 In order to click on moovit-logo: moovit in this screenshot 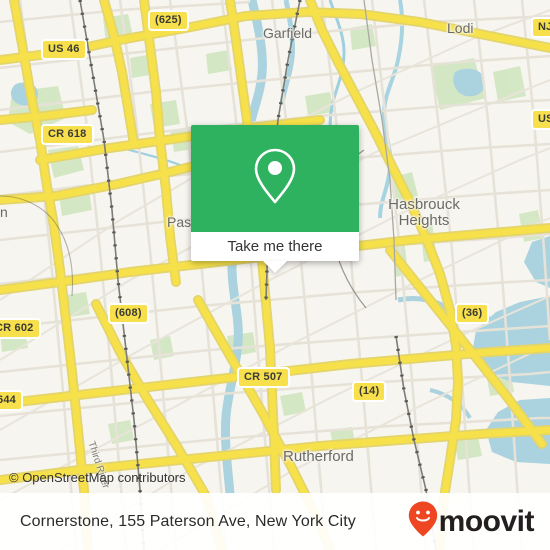, I will do `click(471, 521)`.